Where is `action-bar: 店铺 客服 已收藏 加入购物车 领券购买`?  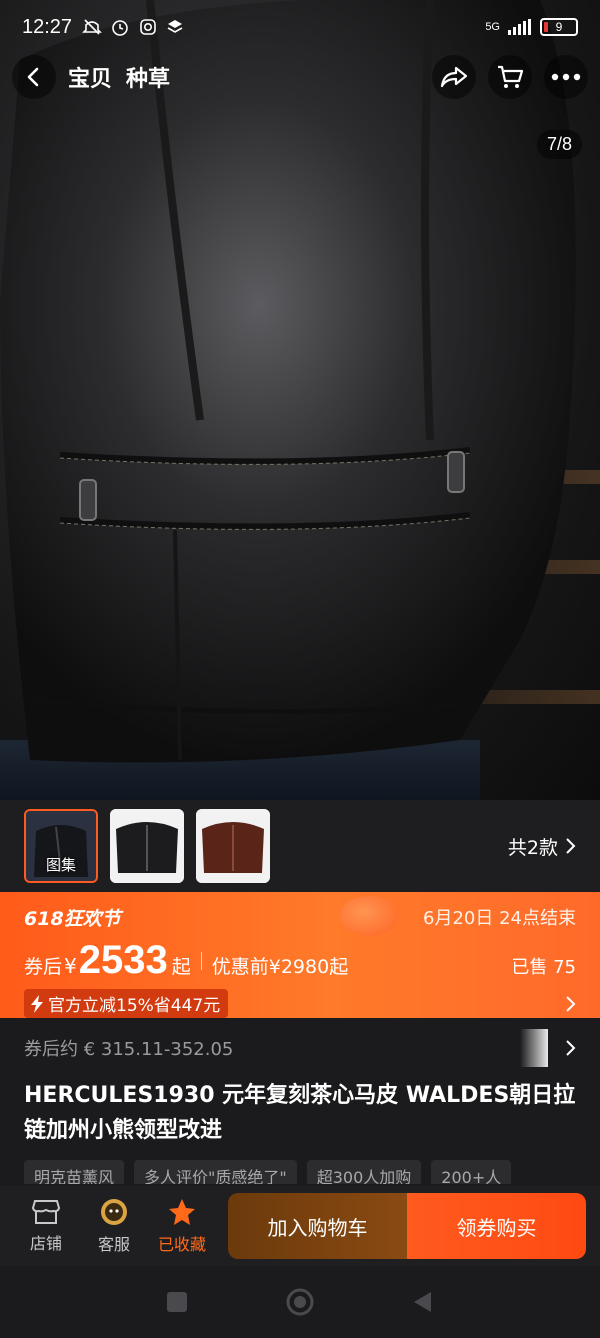
action-bar: 店铺 客服 已收藏 加入购物车 领券购买 is located at coordinates (300, 1226).